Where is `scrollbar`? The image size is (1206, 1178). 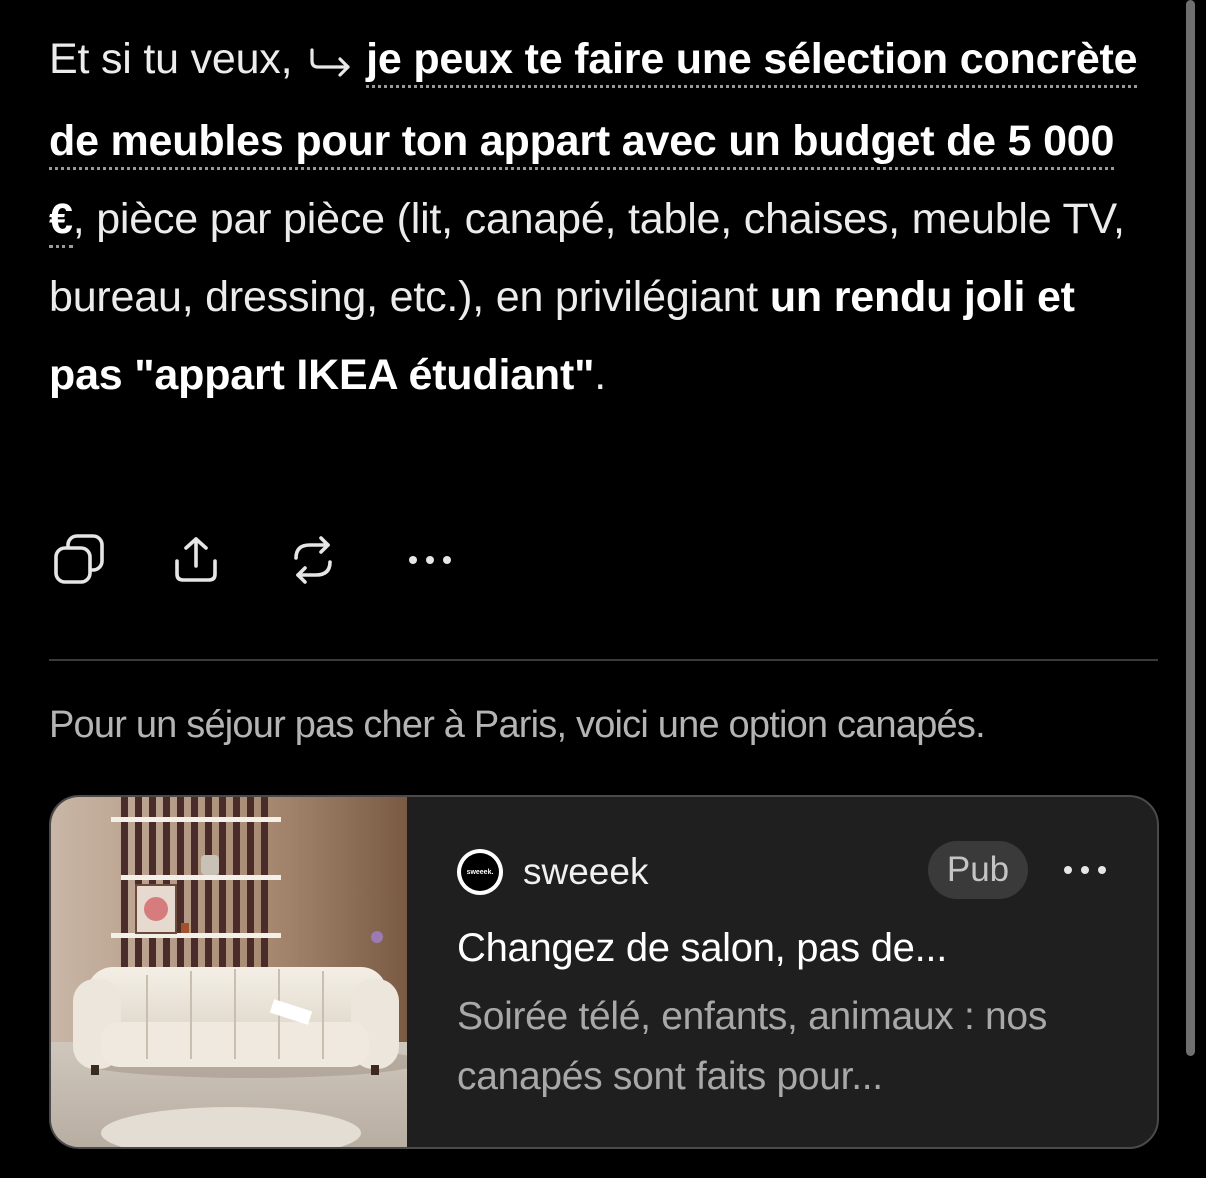
scrollbar is located at coordinates (1190, 528).